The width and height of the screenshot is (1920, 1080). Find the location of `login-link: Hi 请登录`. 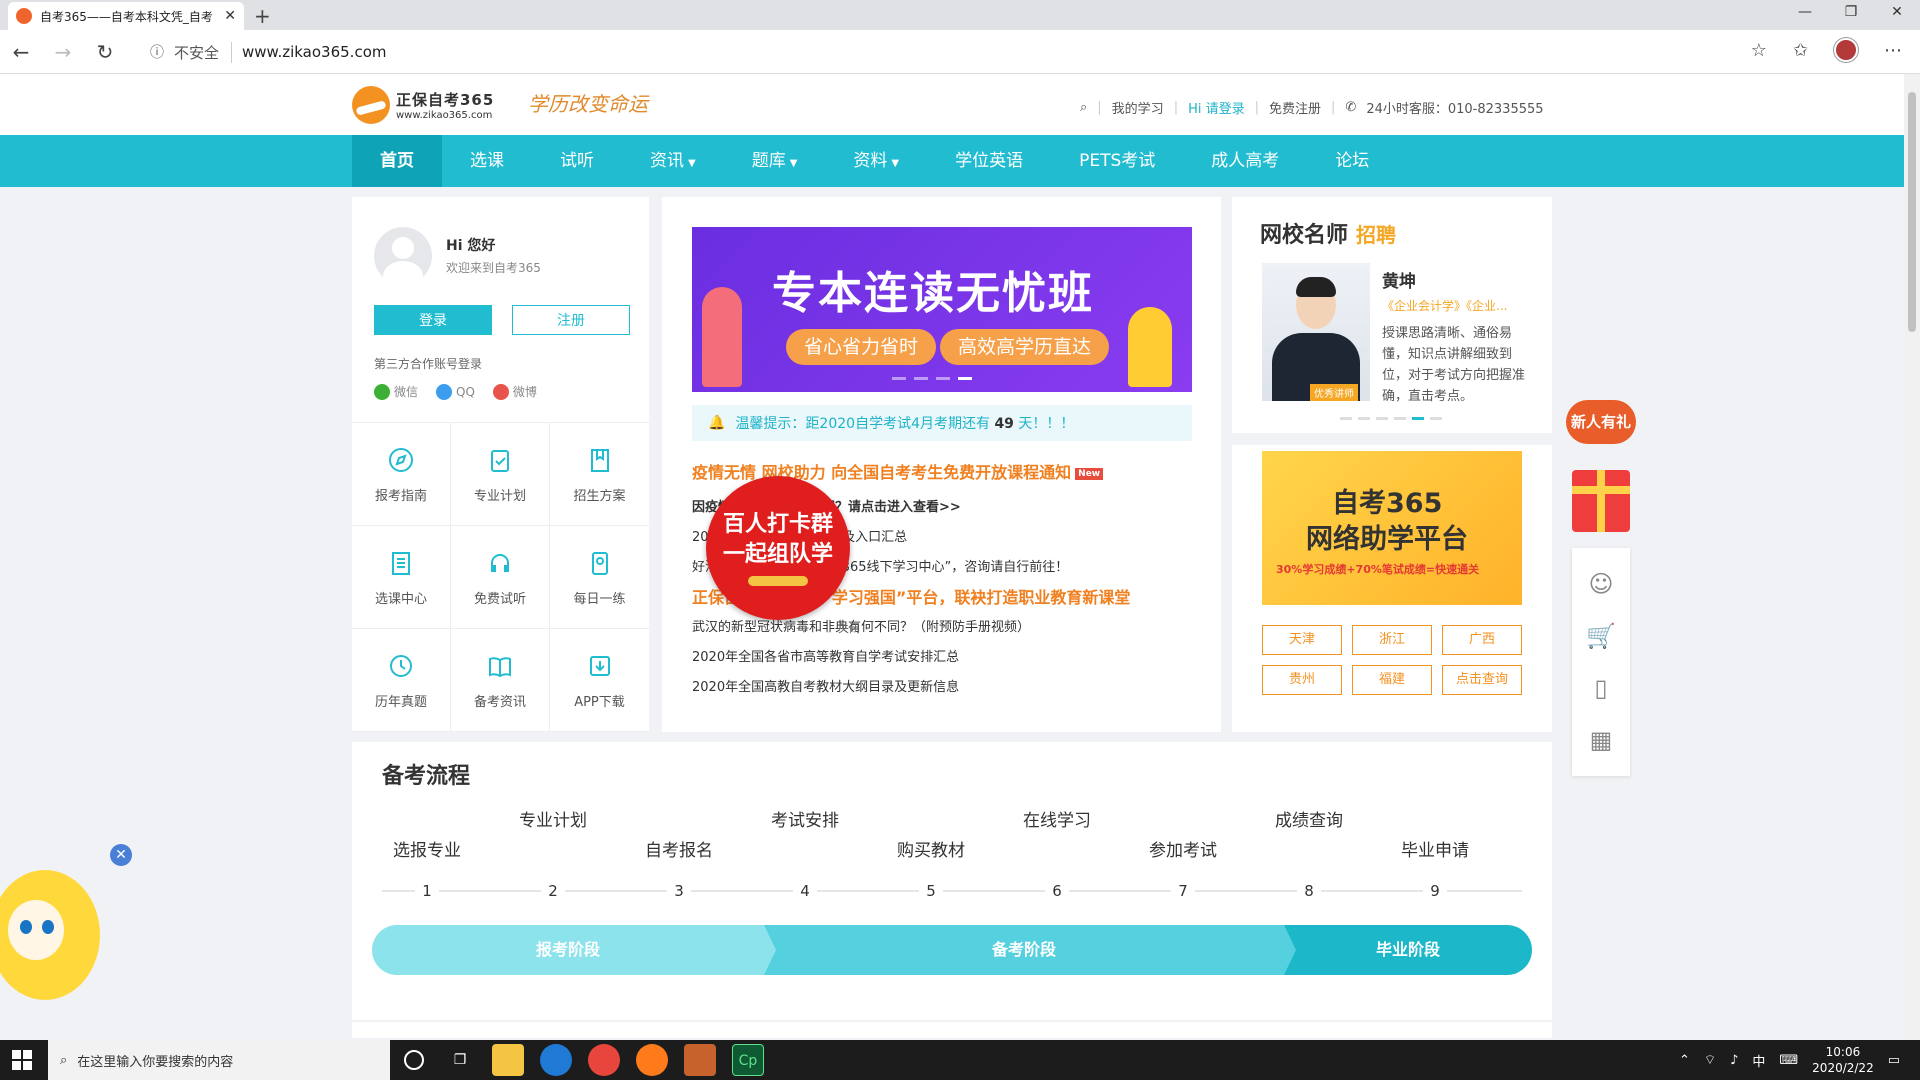

login-link: Hi 请登录 is located at coordinates (1216, 107).